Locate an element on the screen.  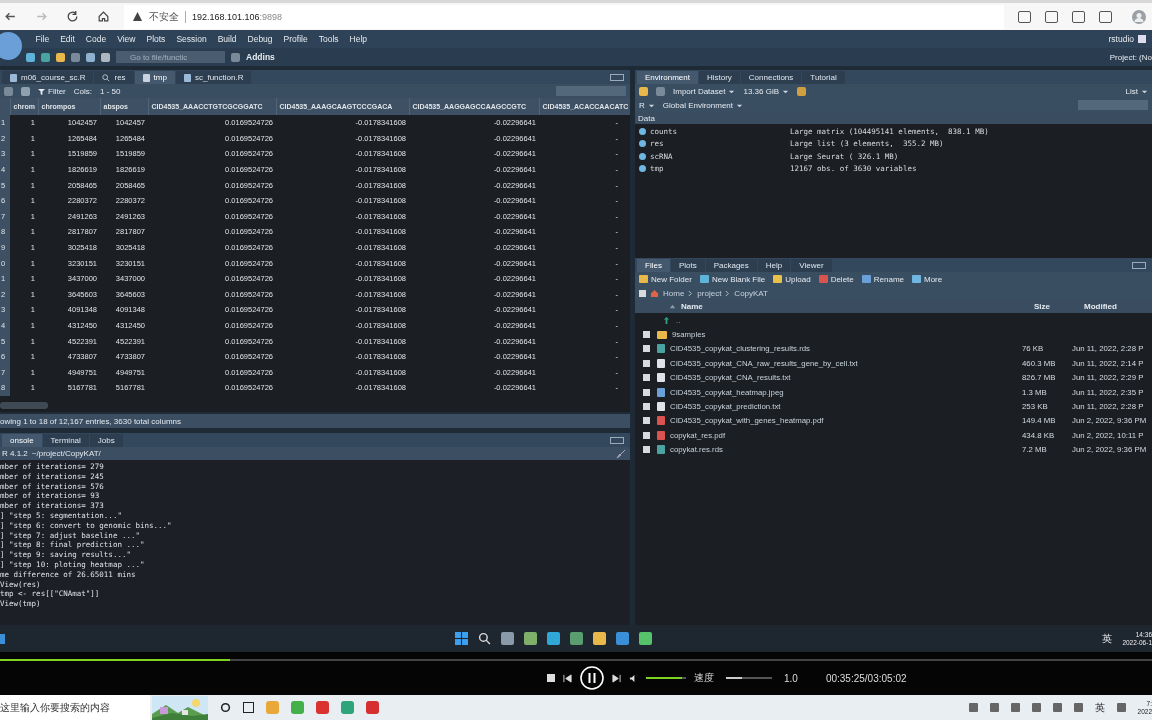
environment-menu: Global Environment is located at coordinates (703, 105).